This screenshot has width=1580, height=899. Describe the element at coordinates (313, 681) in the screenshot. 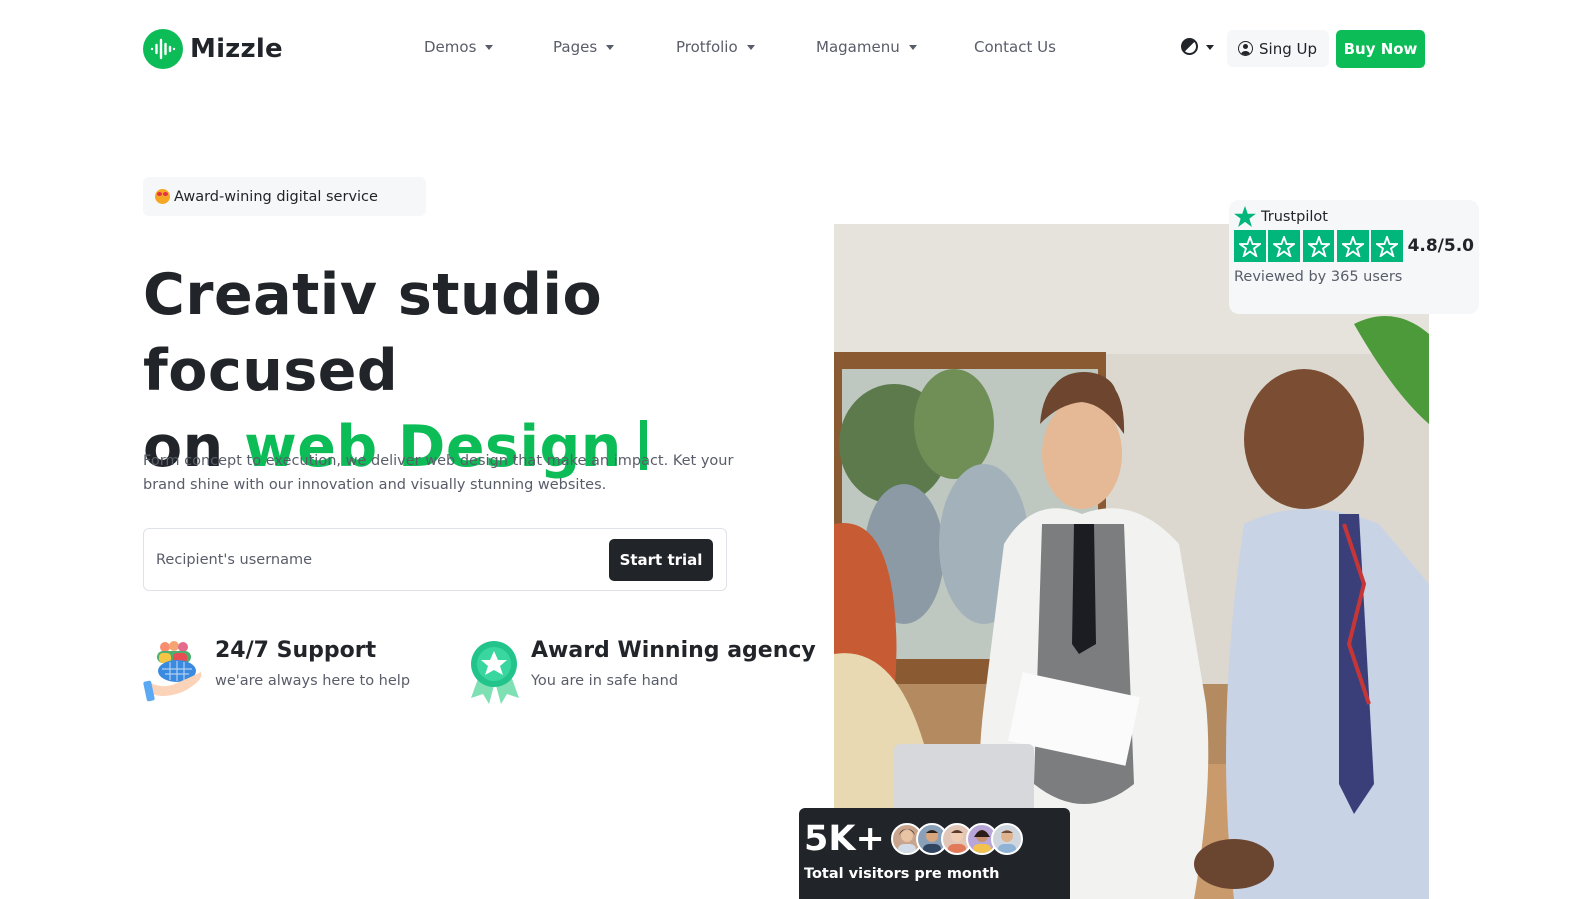

I see `feature-subtitle: we'are always here to help` at that location.